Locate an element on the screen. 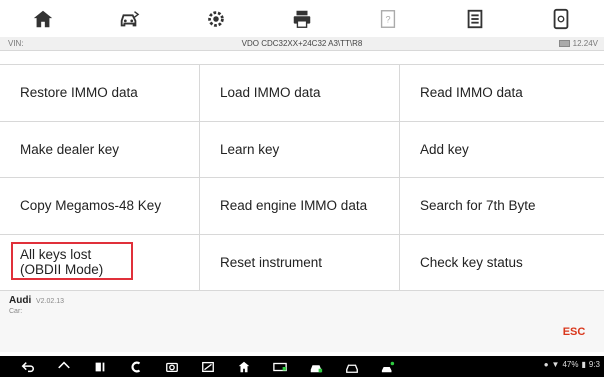 The height and width of the screenshot is (377, 604). vehicle-connection-button is located at coordinates (316, 366).